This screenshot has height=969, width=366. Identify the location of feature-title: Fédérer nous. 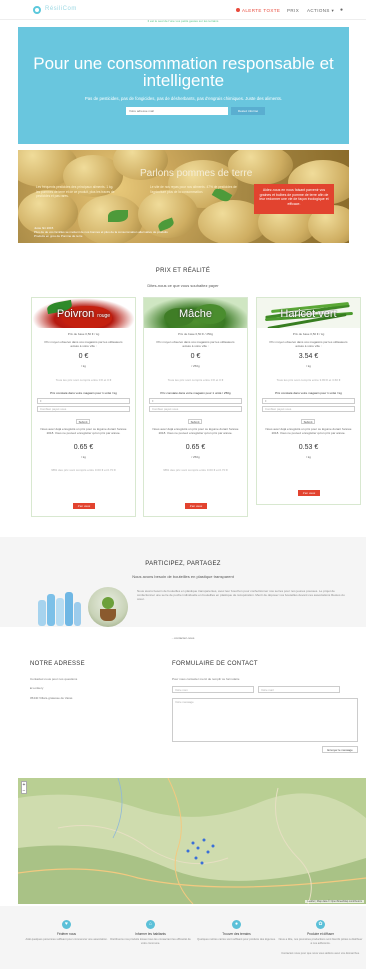
(66, 934).